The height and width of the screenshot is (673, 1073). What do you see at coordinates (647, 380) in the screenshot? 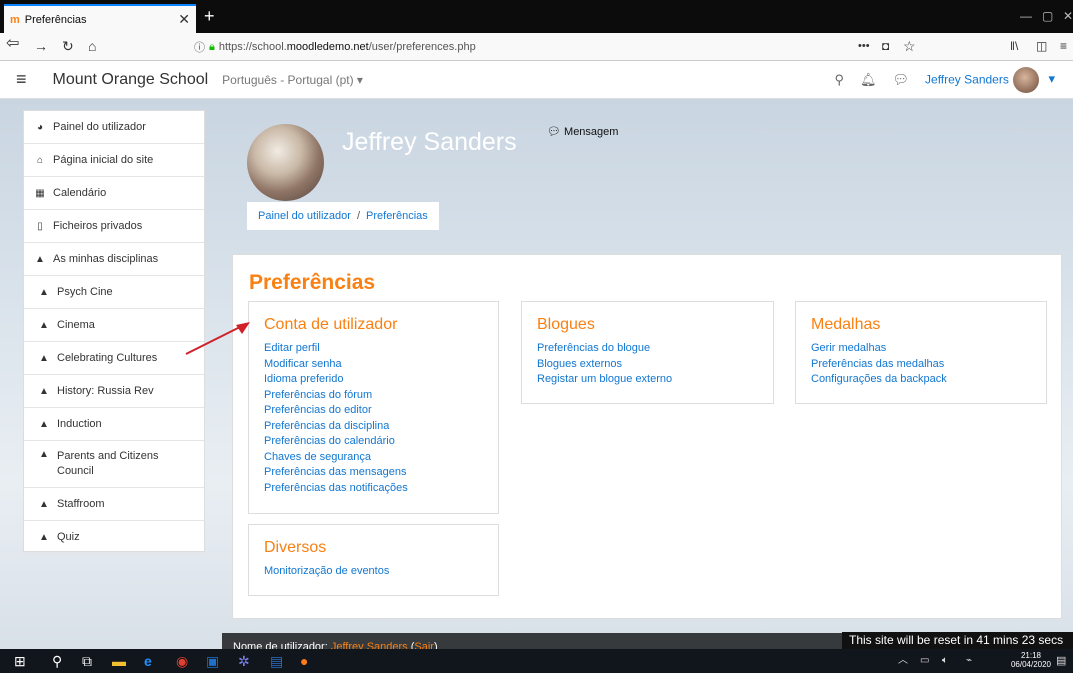
I see `link-register-external-blog: Registar um blogue externo` at bounding box center [647, 380].